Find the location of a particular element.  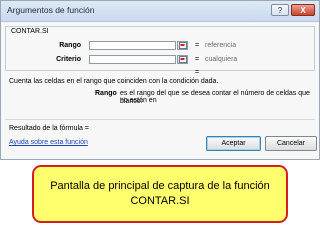

rango-input is located at coordinates (132, 45).